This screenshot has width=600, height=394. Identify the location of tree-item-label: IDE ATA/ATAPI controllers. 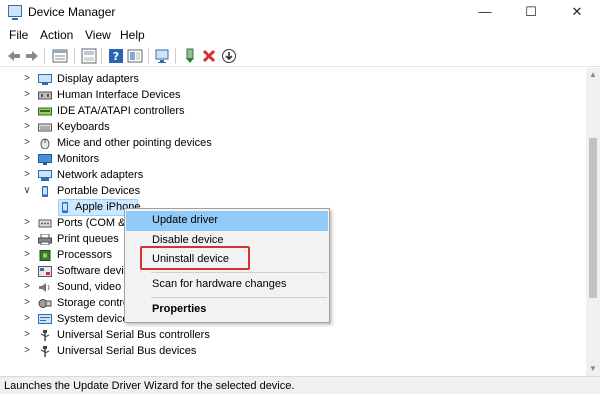
(121, 111).